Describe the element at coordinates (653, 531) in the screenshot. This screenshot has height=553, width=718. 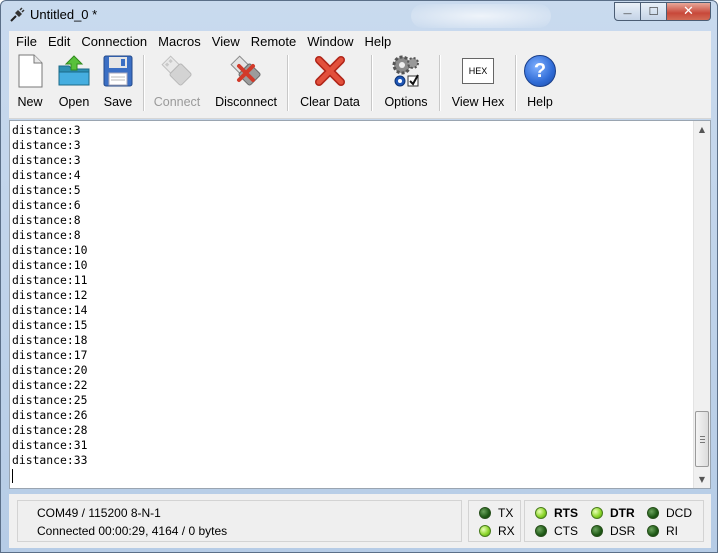
I see `ri-led-icon` at that location.